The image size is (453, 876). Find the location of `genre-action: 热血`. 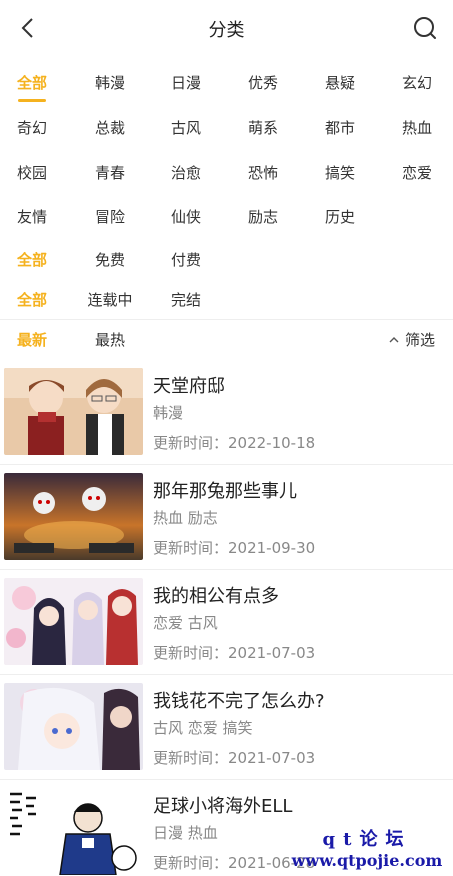

genre-action: 热血 is located at coordinates (417, 128).